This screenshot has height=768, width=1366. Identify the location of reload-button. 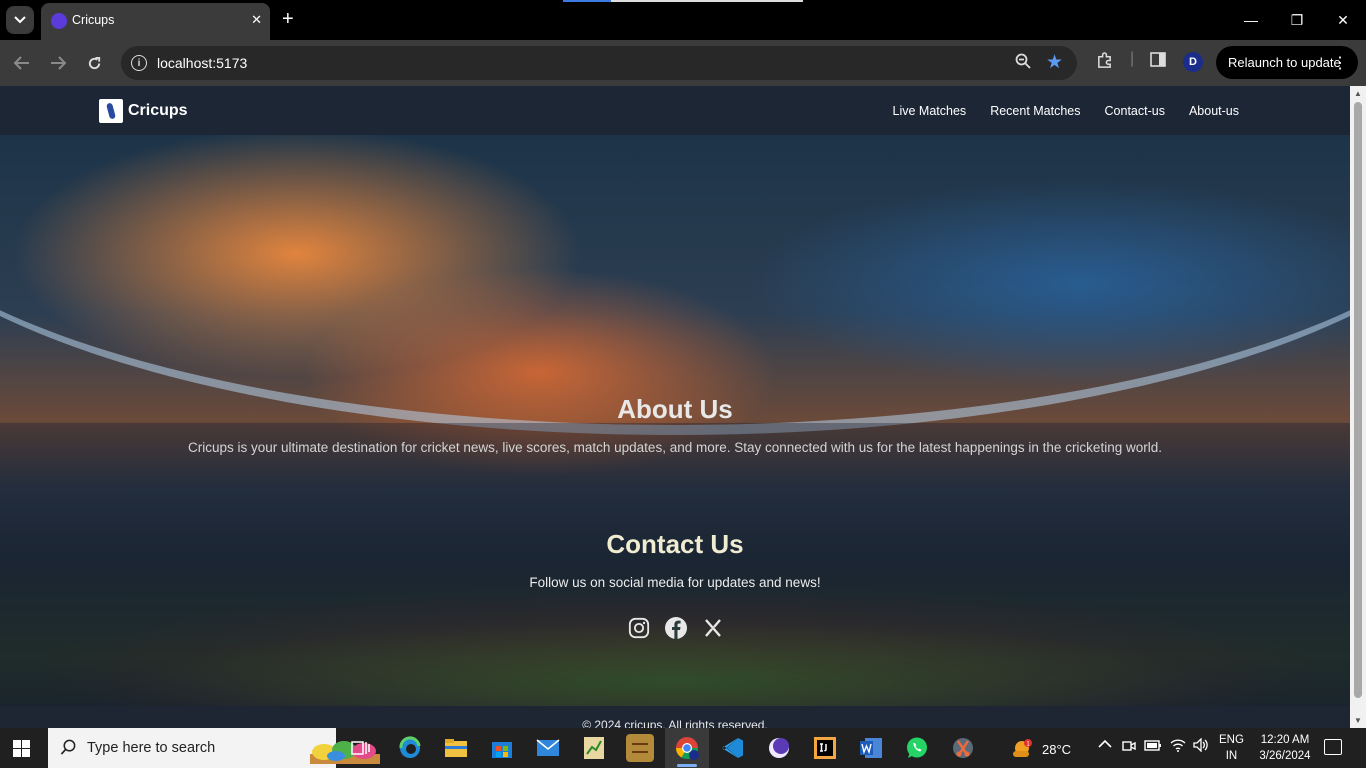
(94, 63).